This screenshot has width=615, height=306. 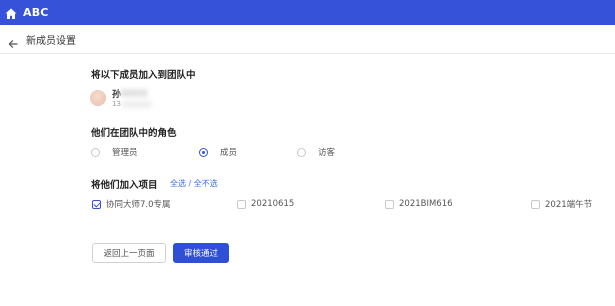 I want to click on role-option-guest: 访客, so click(x=316, y=152).